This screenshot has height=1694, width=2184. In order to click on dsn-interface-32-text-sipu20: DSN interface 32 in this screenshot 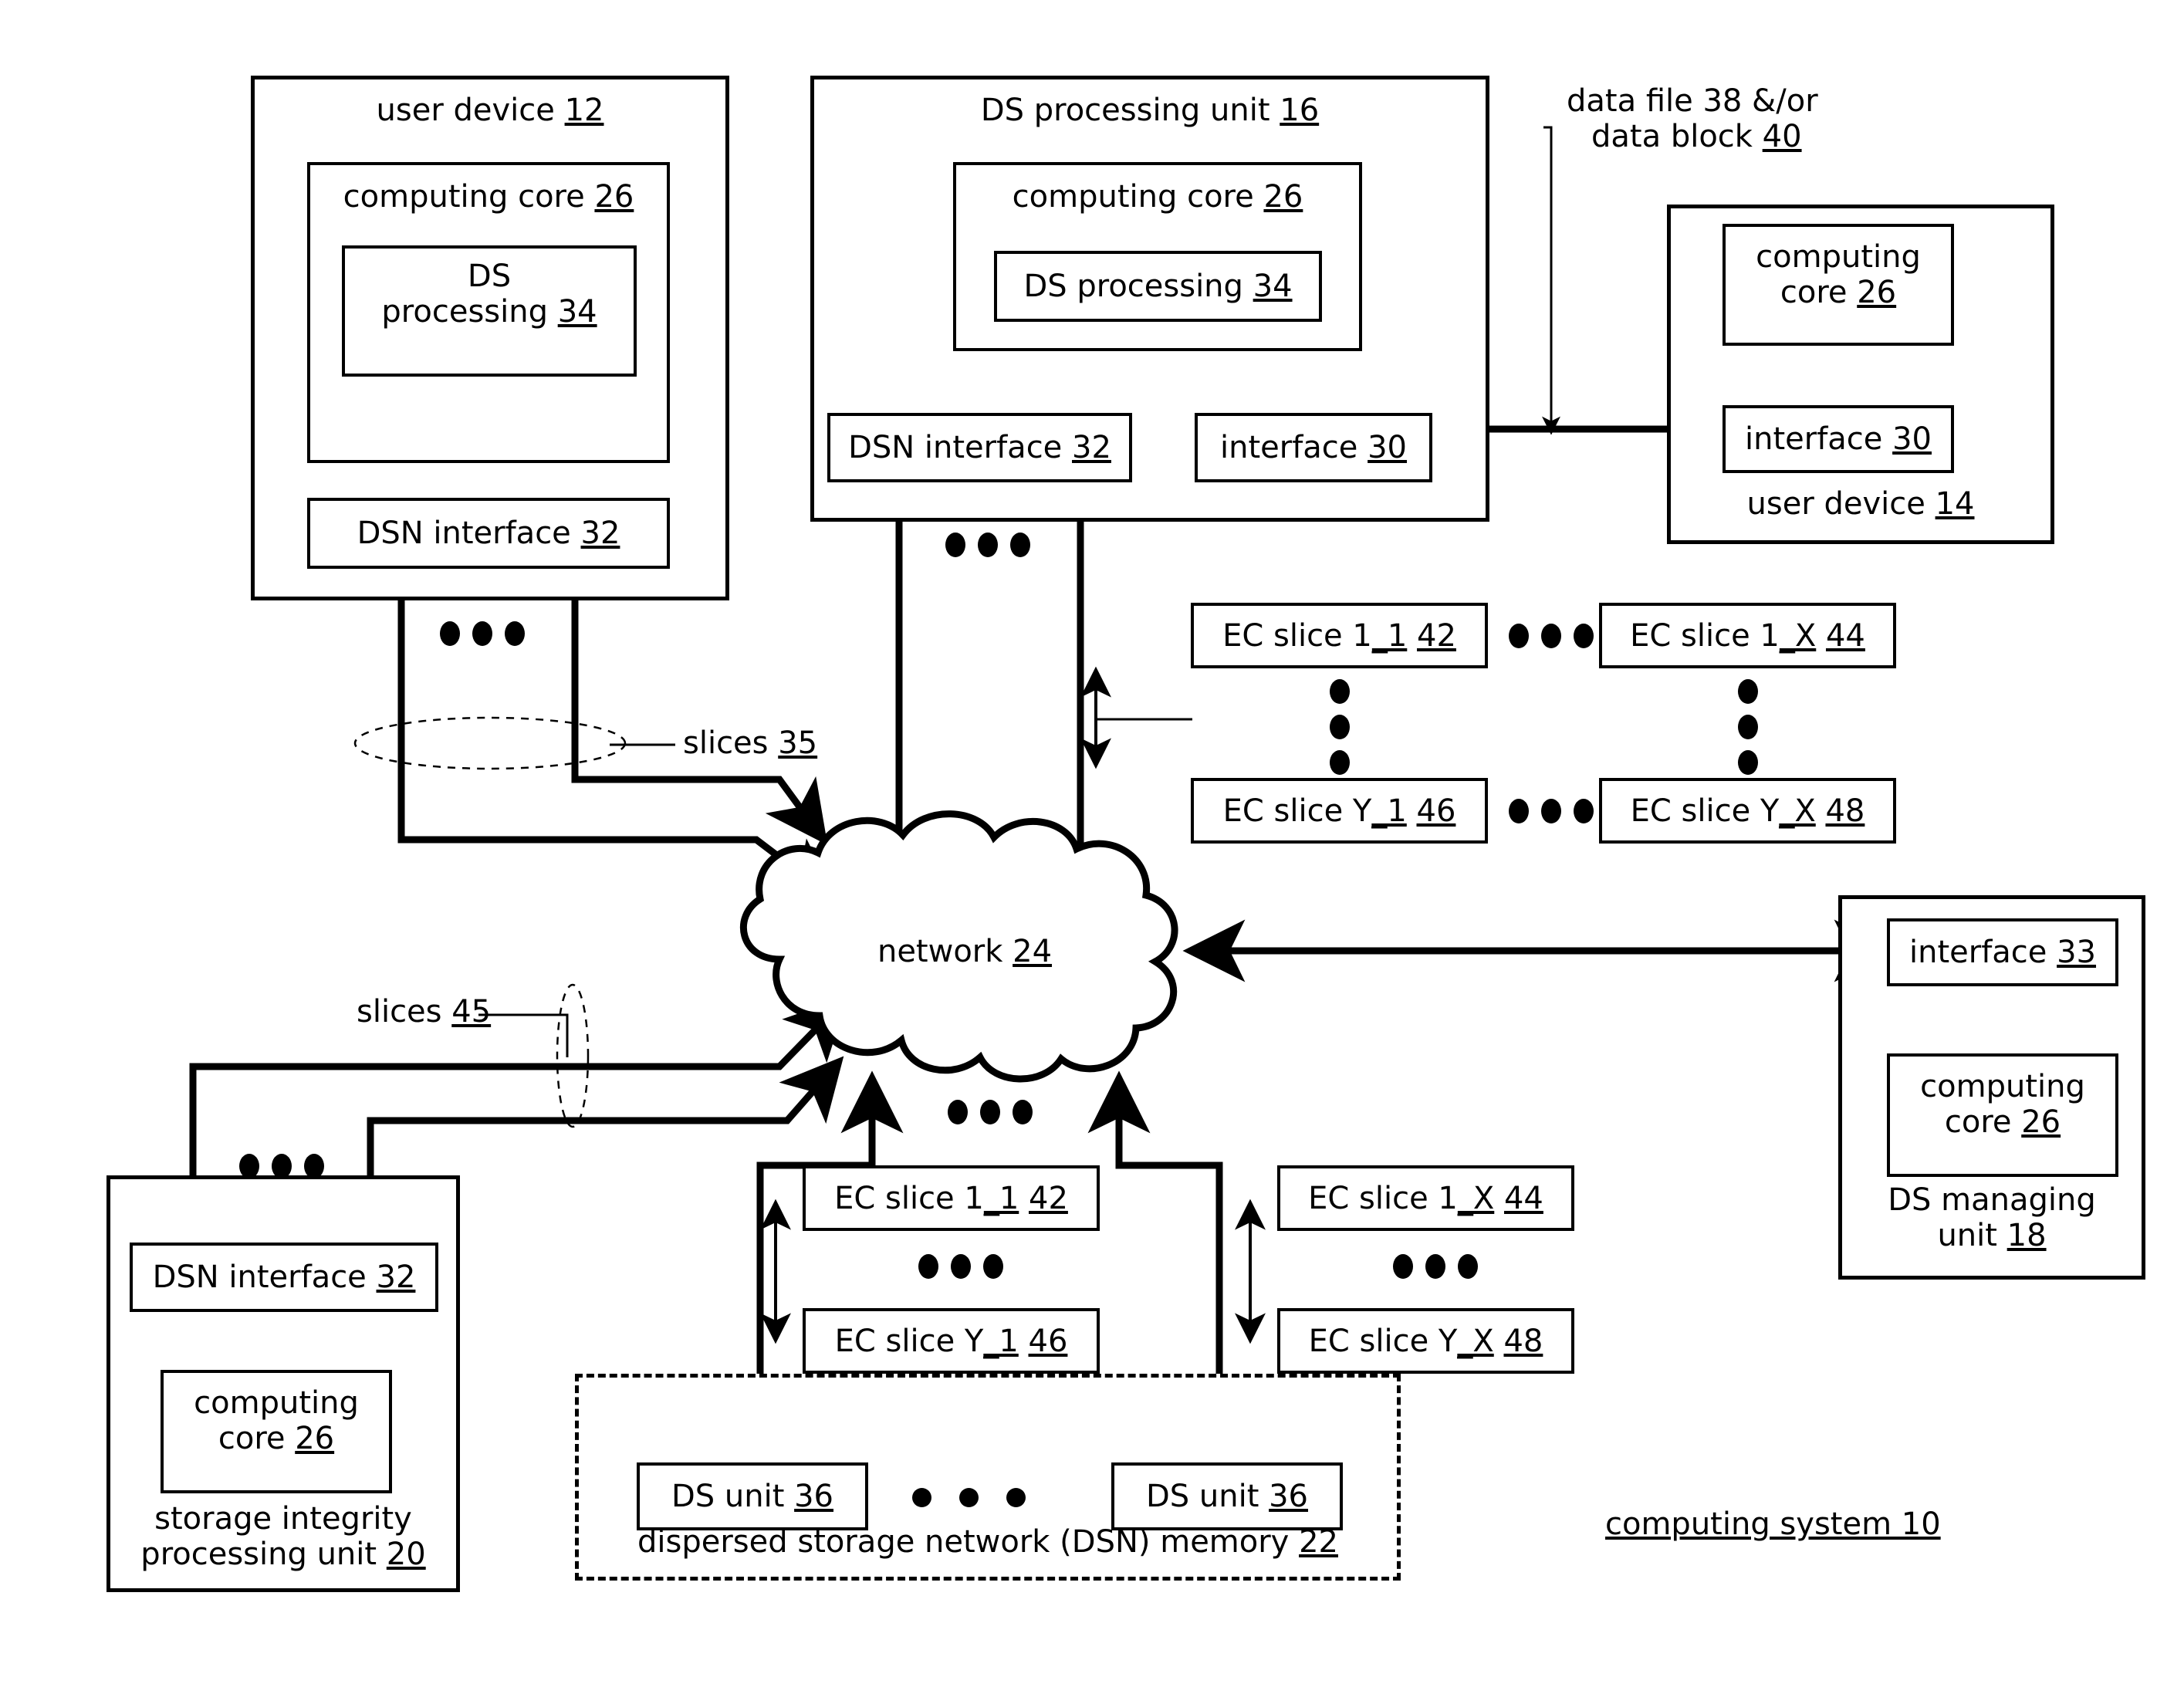, I will do `click(284, 1277)`.